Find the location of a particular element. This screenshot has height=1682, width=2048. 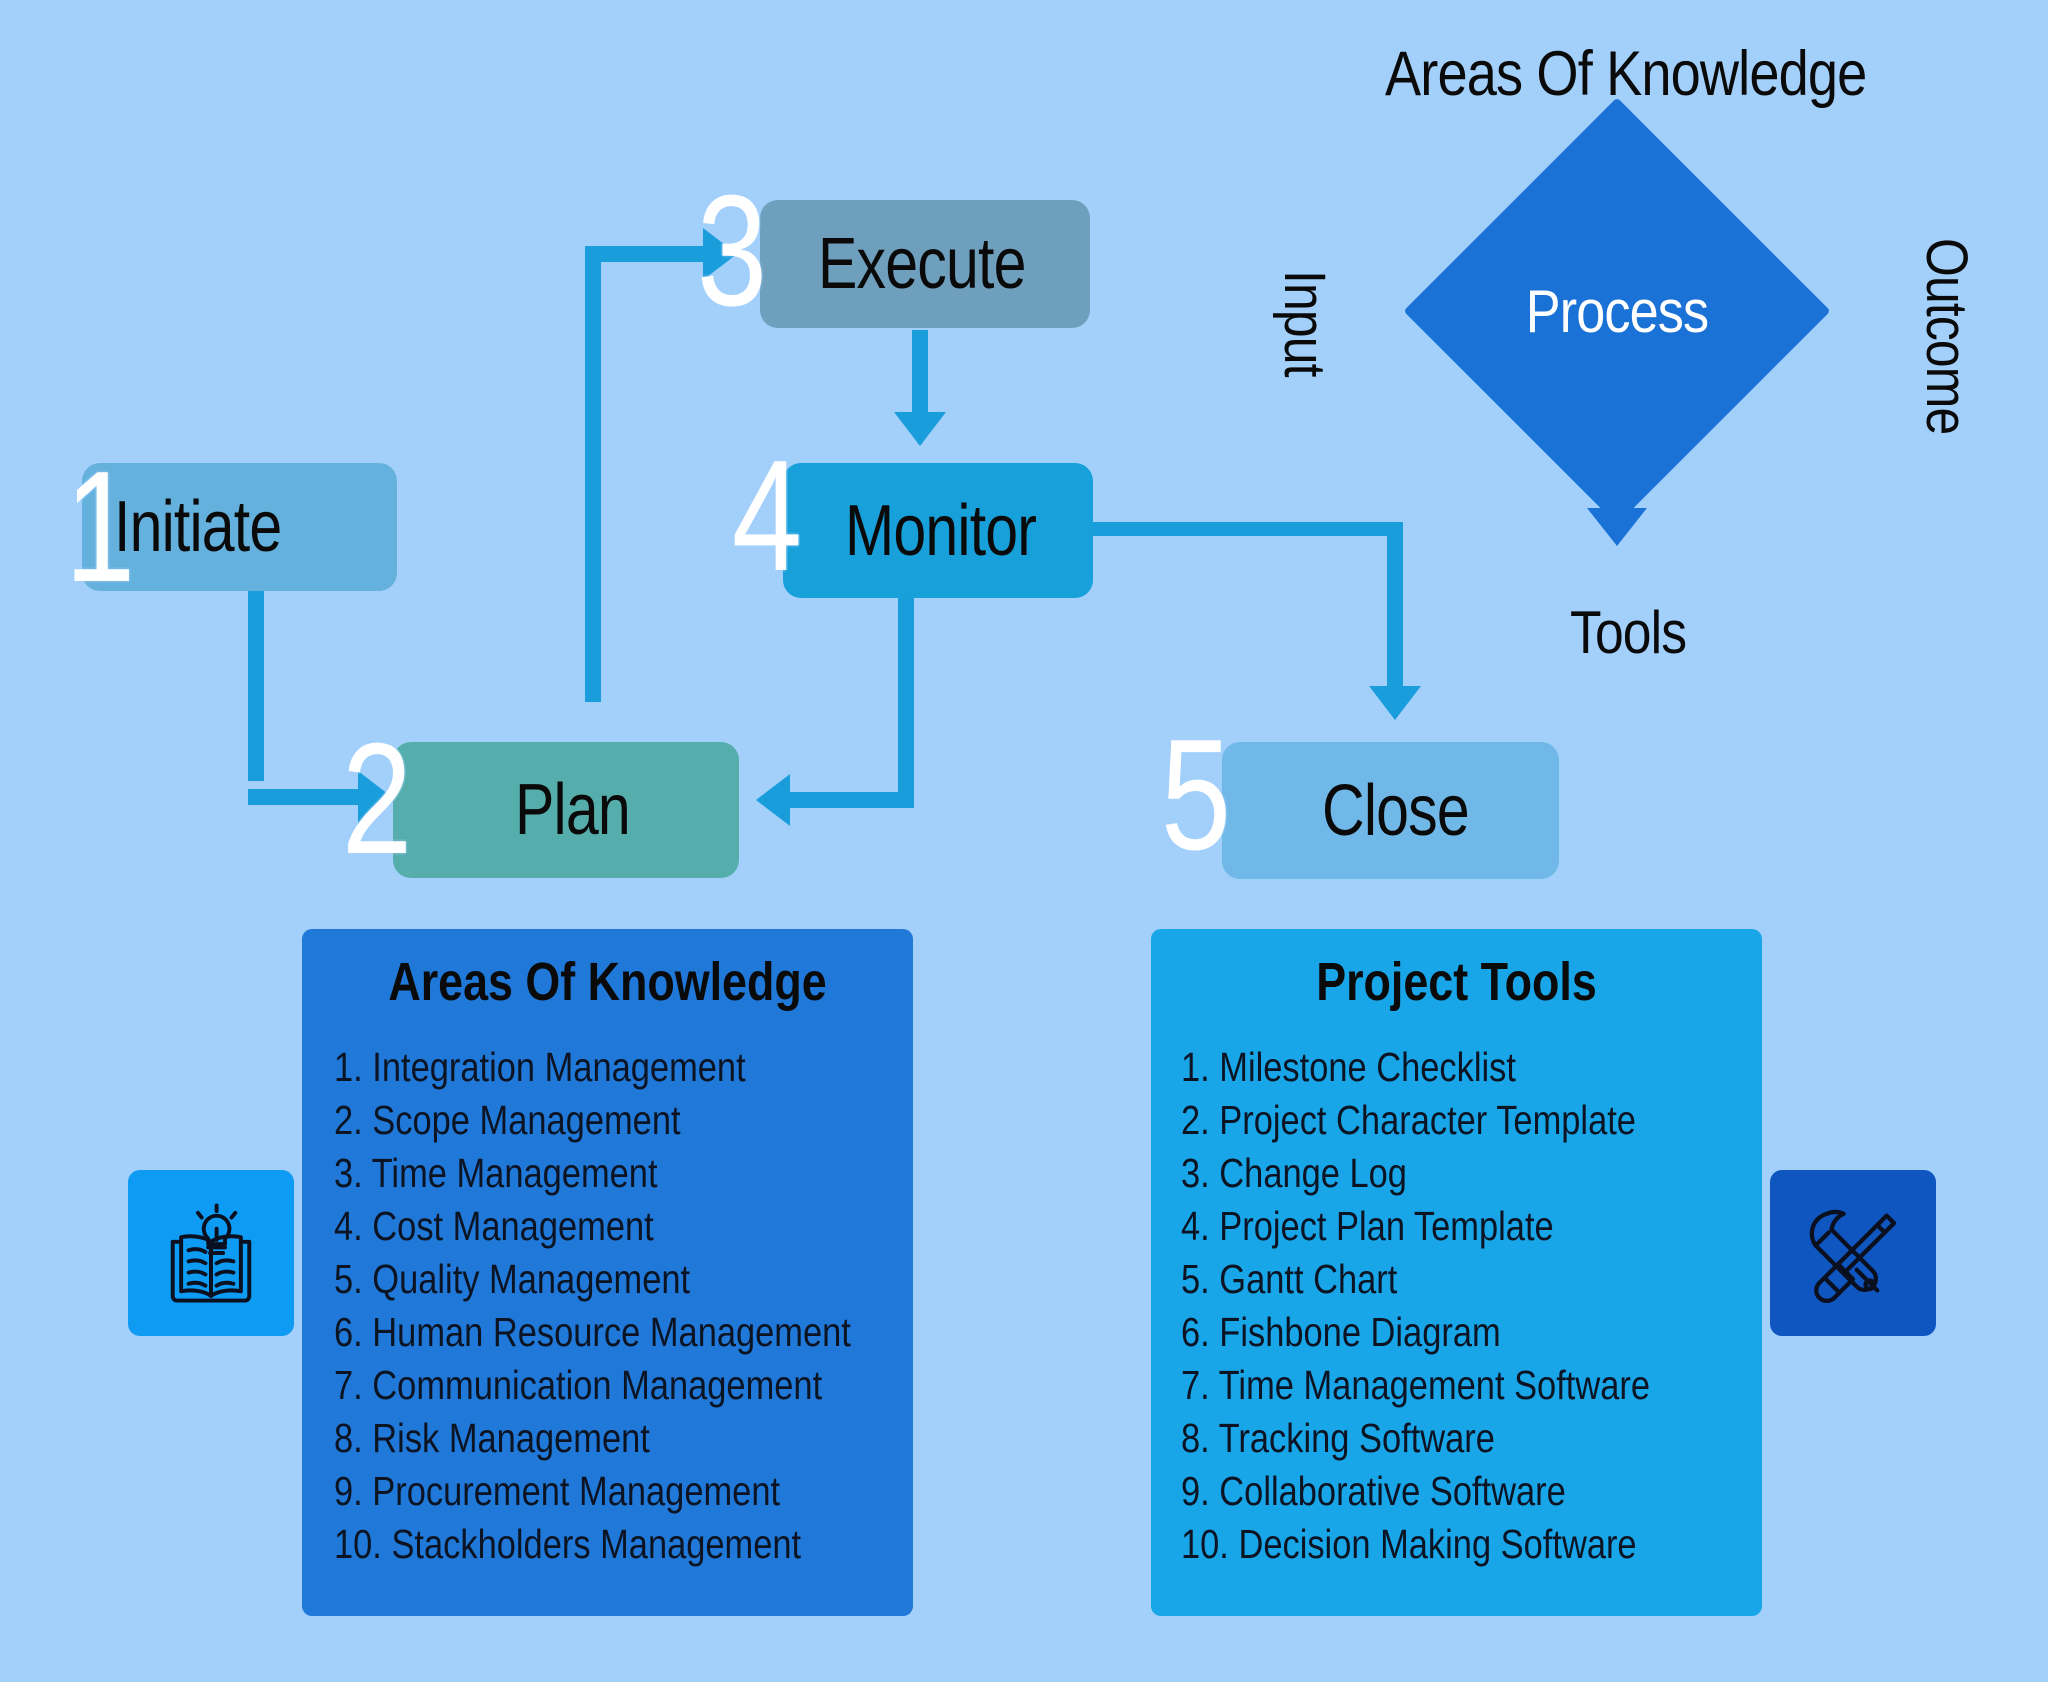

phase-box-monitor: 4 Monitor is located at coordinates (912, 517).